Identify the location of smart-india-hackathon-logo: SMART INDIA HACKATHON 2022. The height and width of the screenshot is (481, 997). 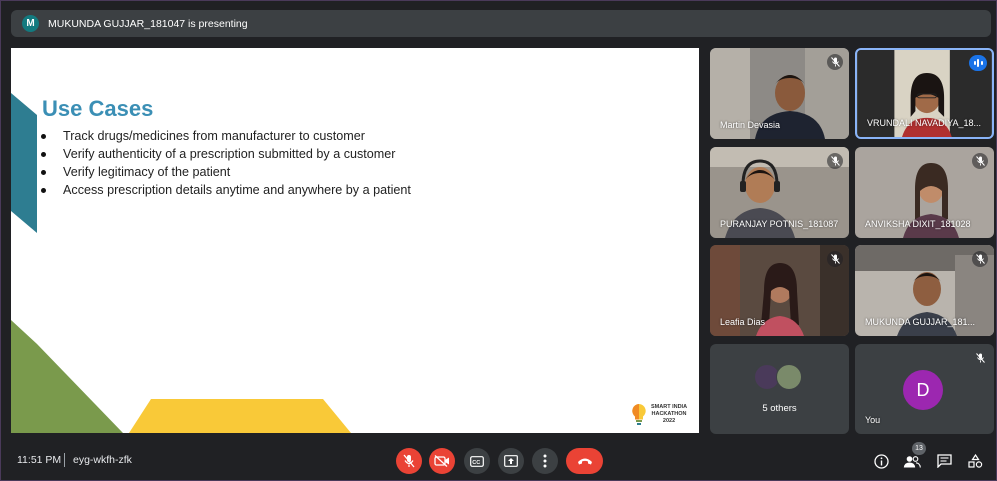
(662, 414).